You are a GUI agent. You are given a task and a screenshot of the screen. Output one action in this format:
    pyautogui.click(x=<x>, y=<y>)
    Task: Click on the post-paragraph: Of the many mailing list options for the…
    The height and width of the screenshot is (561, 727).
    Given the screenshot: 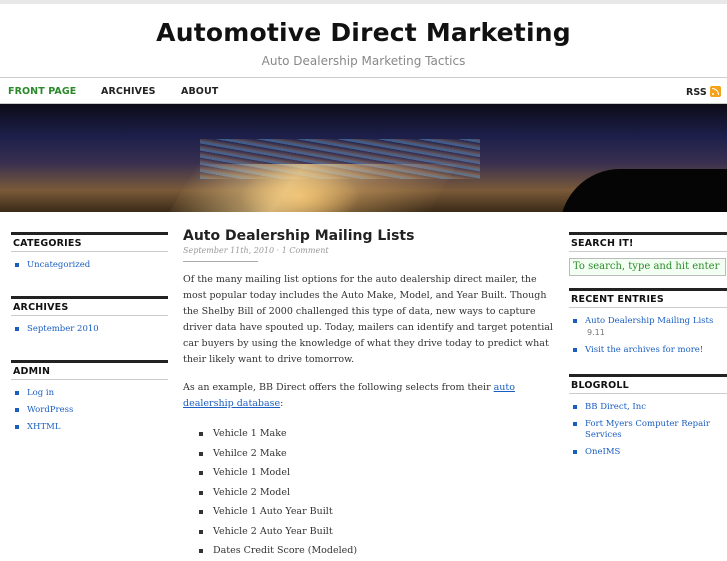 What is the action you would take?
    pyautogui.click(x=368, y=319)
    